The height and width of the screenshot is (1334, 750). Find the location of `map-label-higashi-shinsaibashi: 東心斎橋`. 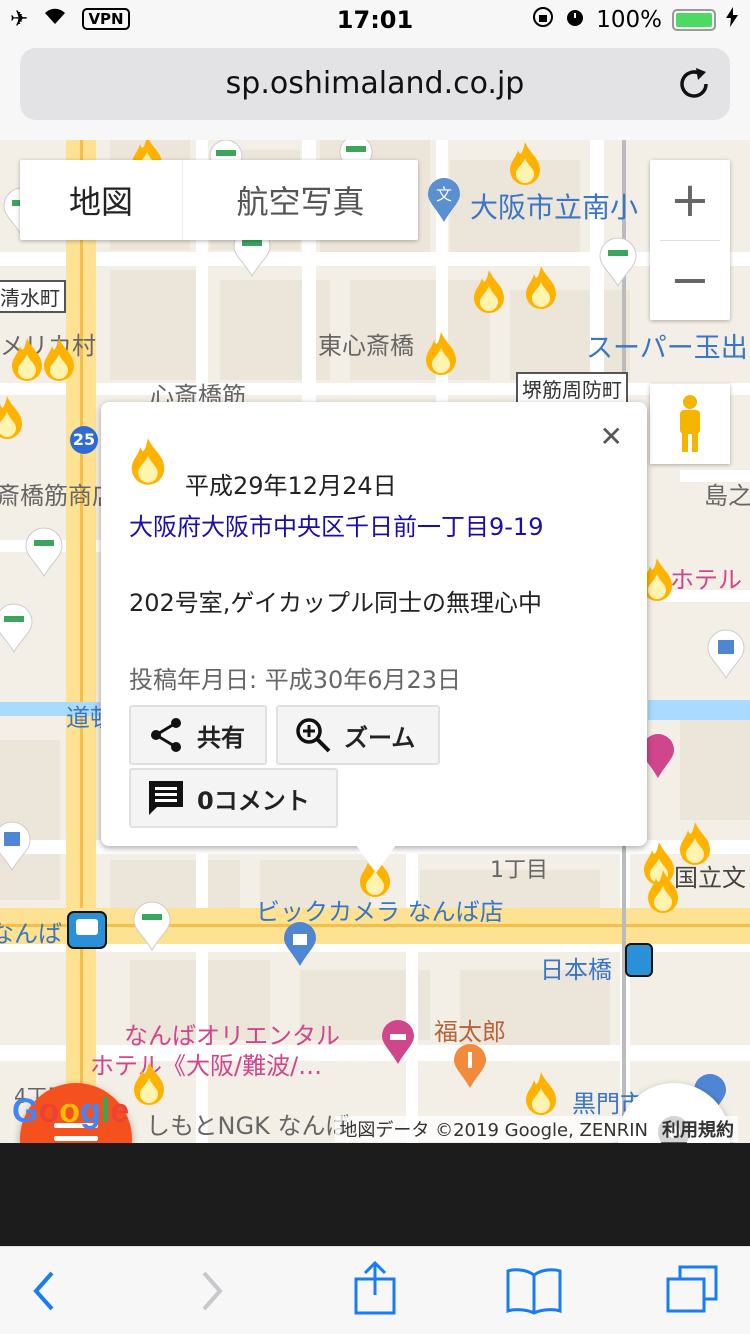

map-label-higashi-shinsaibashi: 東心斎橋 is located at coordinates (366, 346).